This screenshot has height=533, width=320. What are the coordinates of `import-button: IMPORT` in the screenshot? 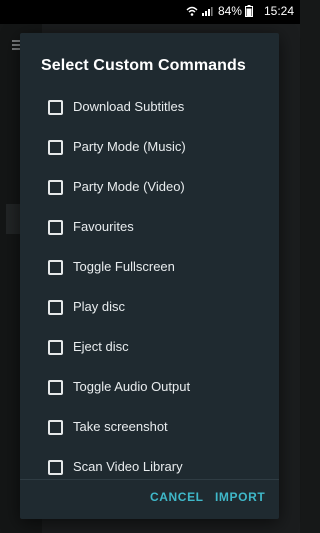 It's located at (240, 497).